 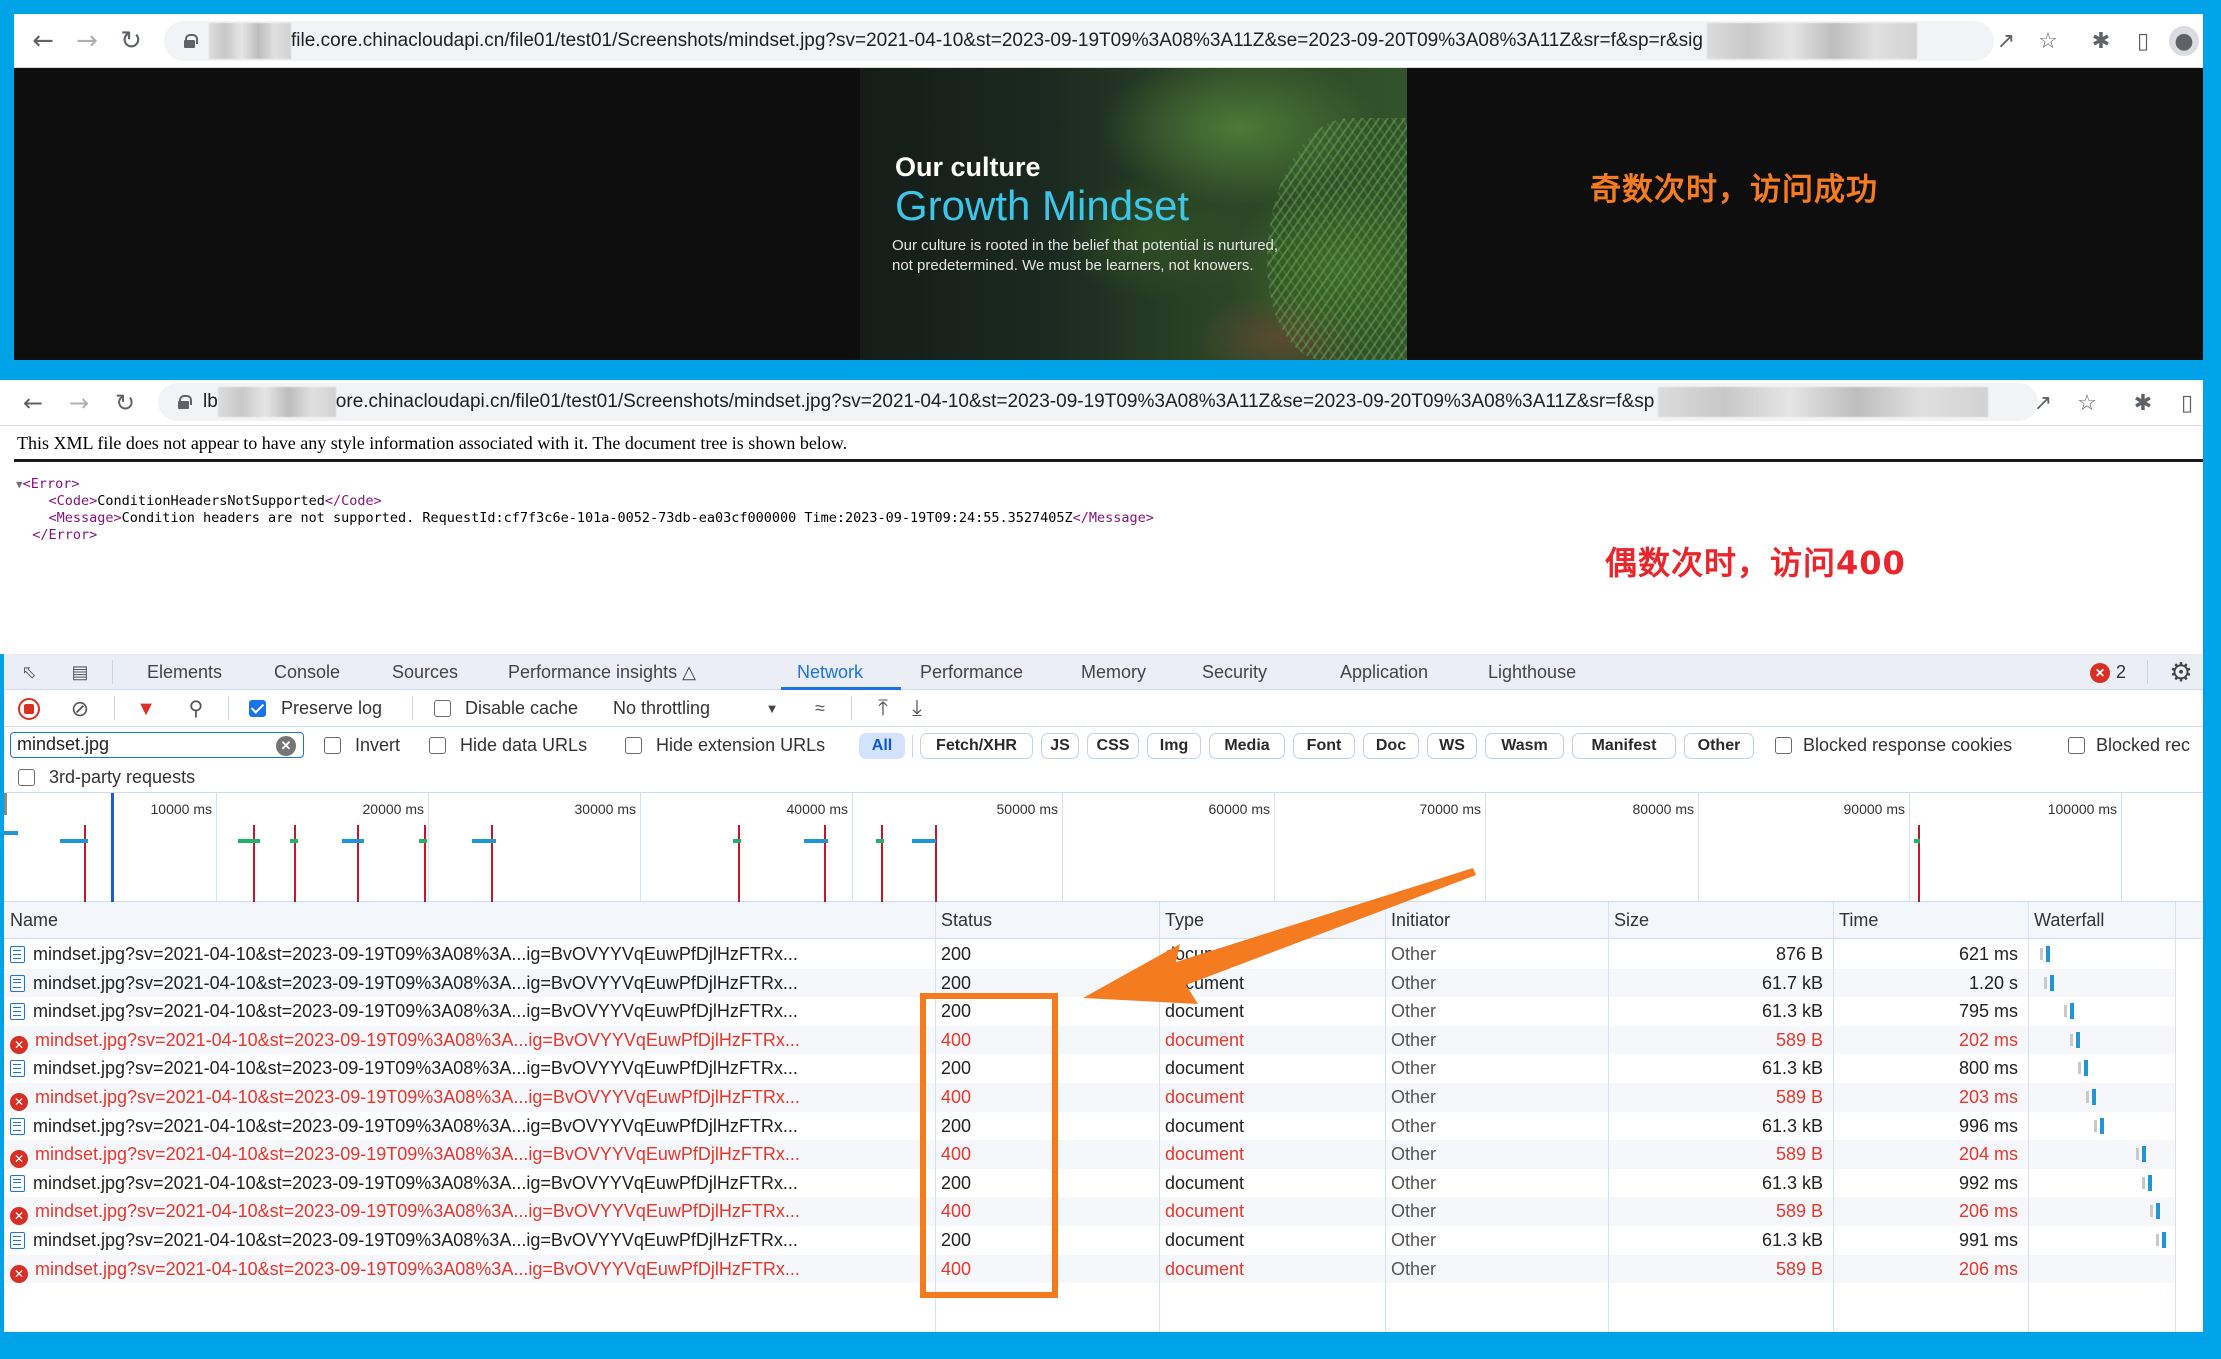 What do you see at coordinates (523, 745) in the screenshot?
I see `hide-data-urls-label: Hide data URLs` at bounding box center [523, 745].